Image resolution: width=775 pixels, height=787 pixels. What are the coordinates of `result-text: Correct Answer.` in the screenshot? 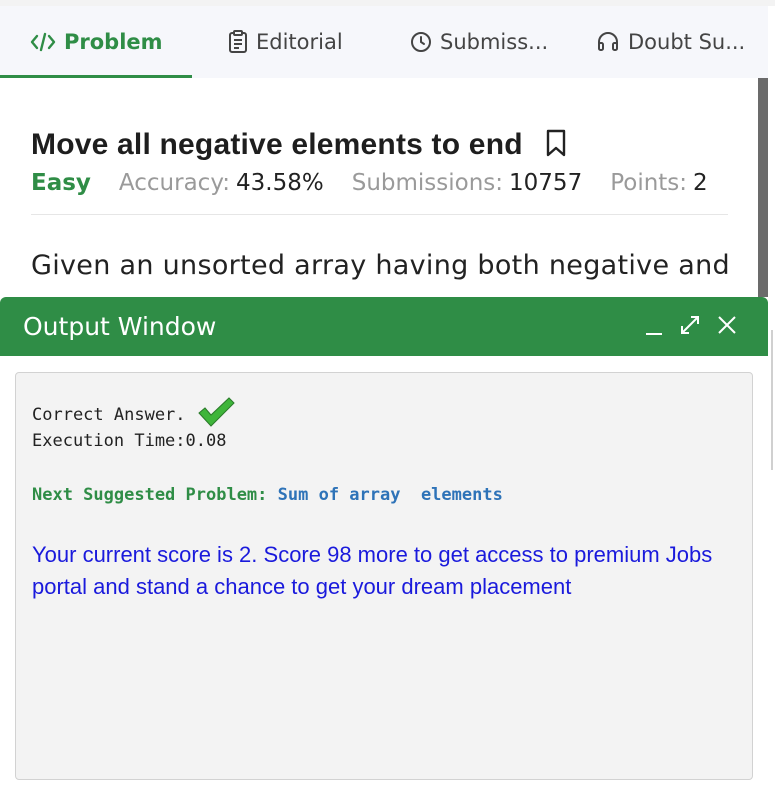 It's located at (109, 414).